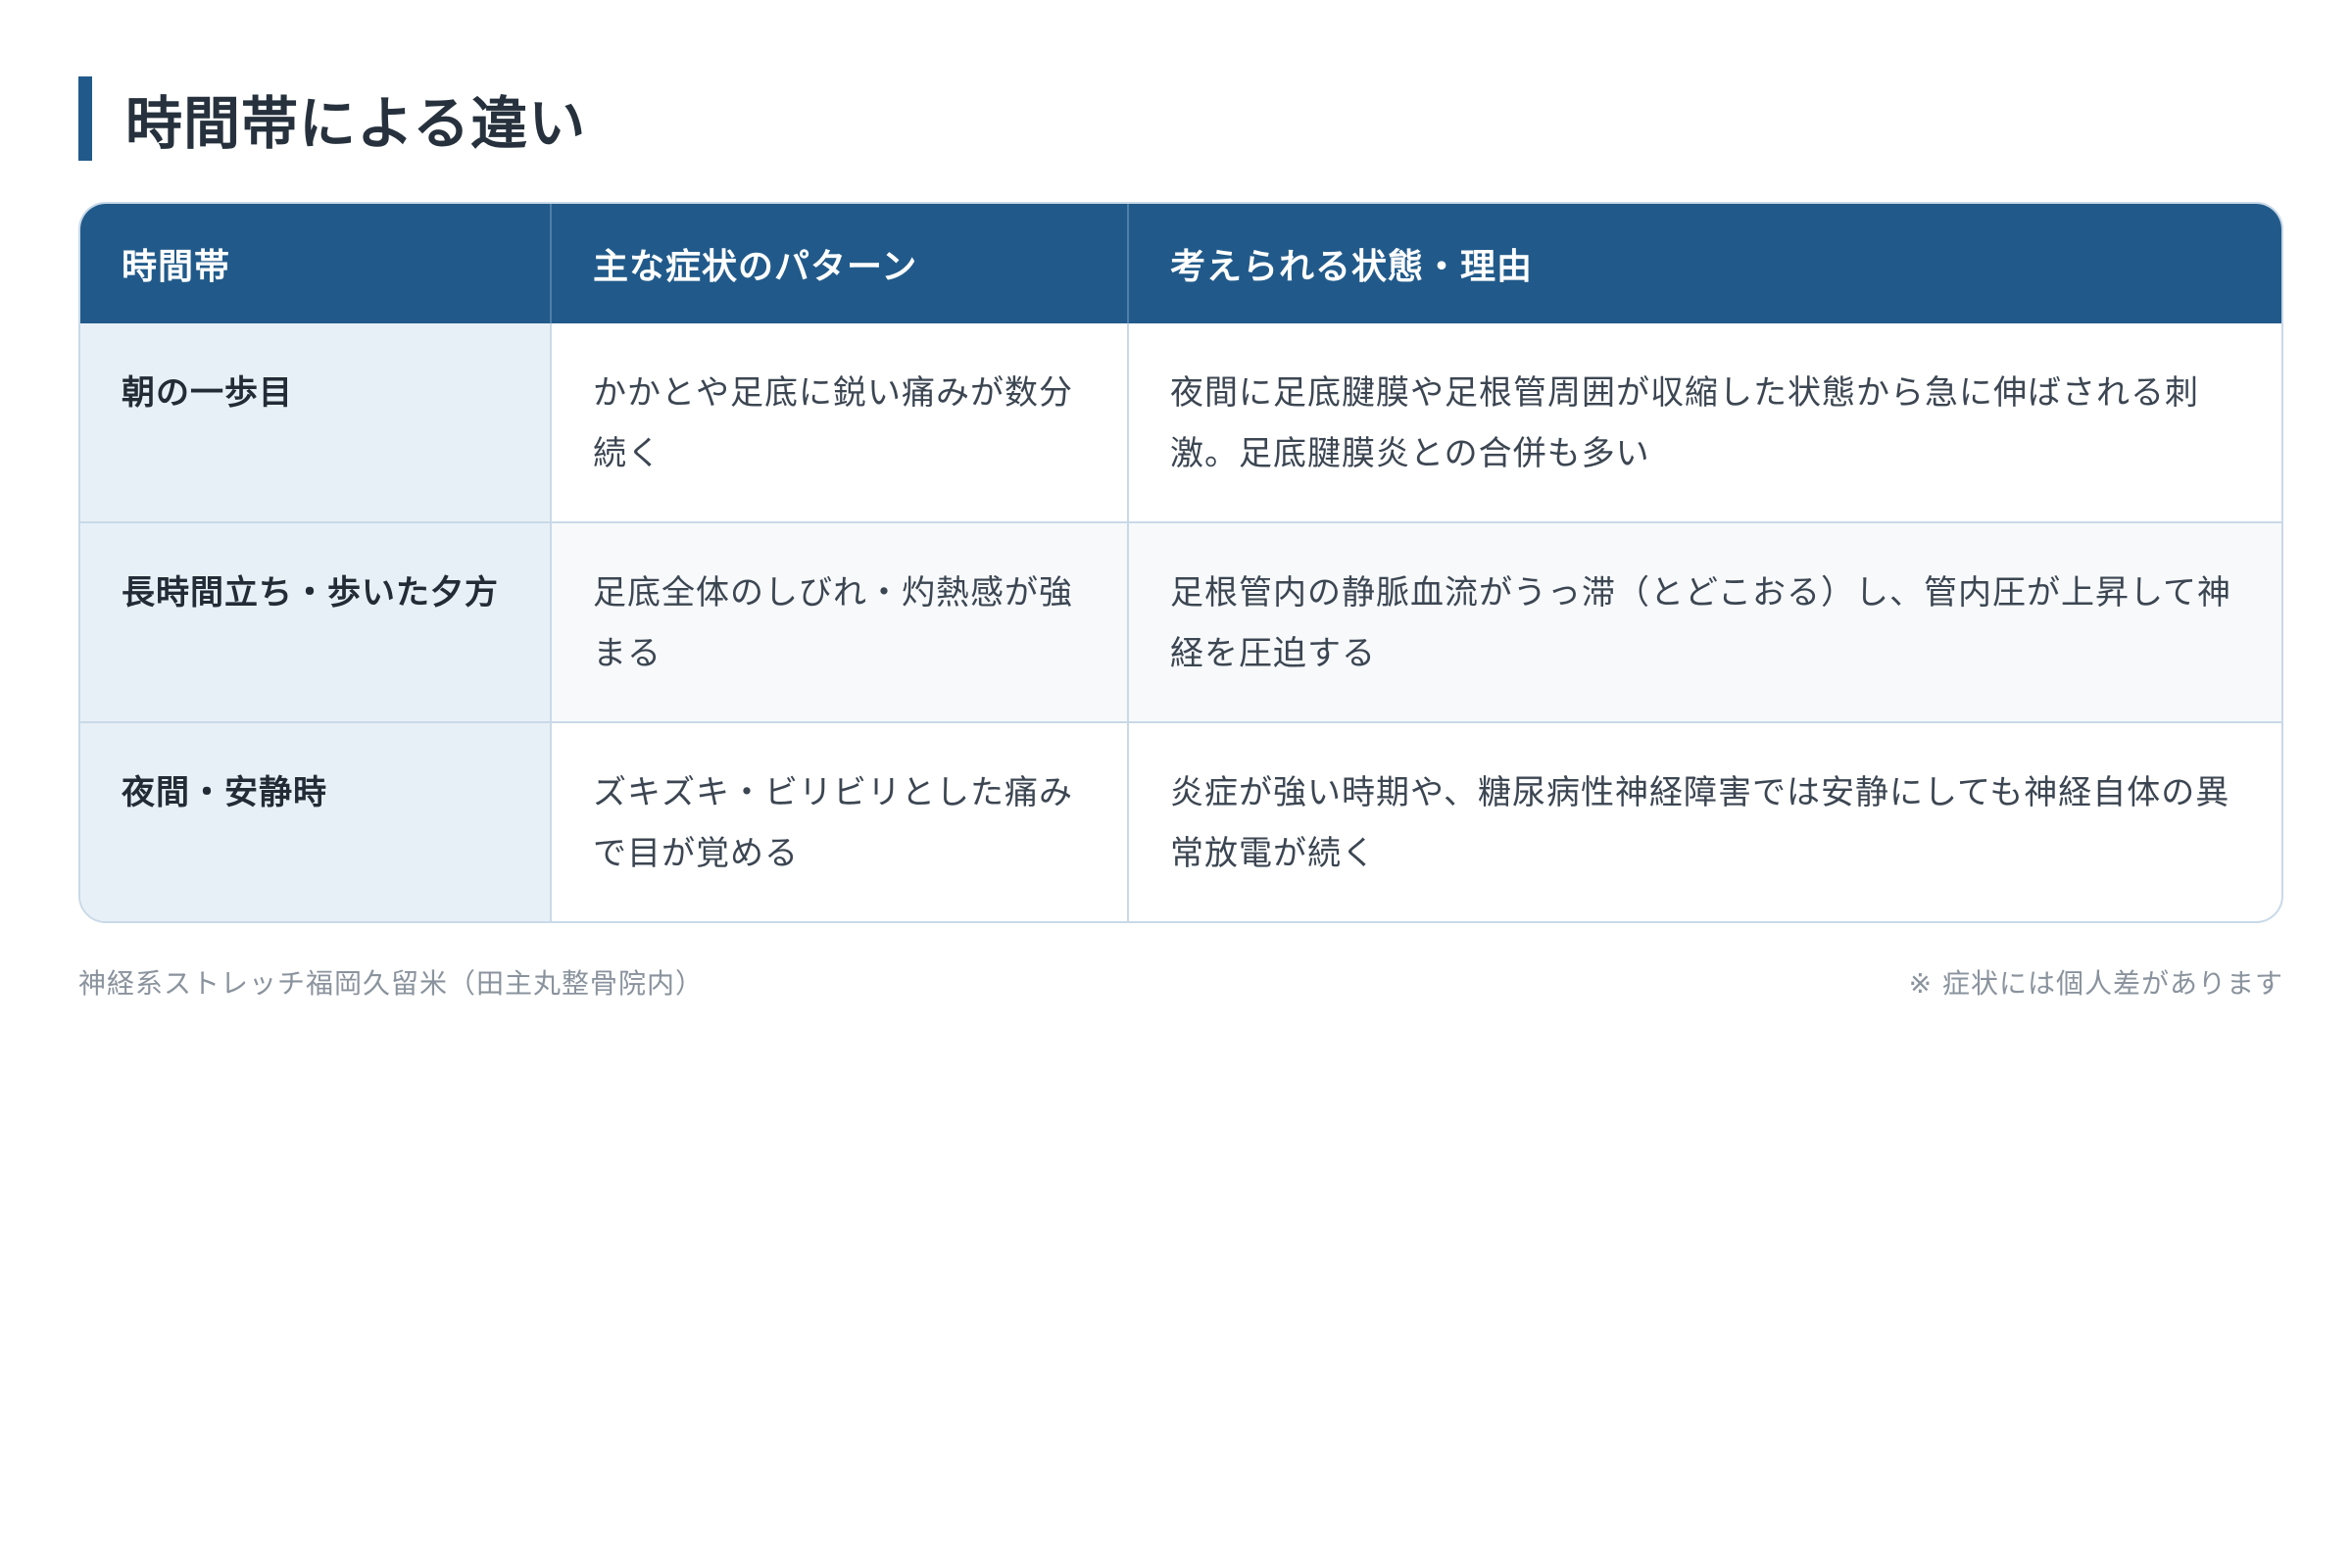 This screenshot has width=2352, height=1568. I want to click on reason-cell: 炎症が強い時期や、糖尿病性神経障害では安静にしても神経自体の異常放電が続く, so click(1704, 821).